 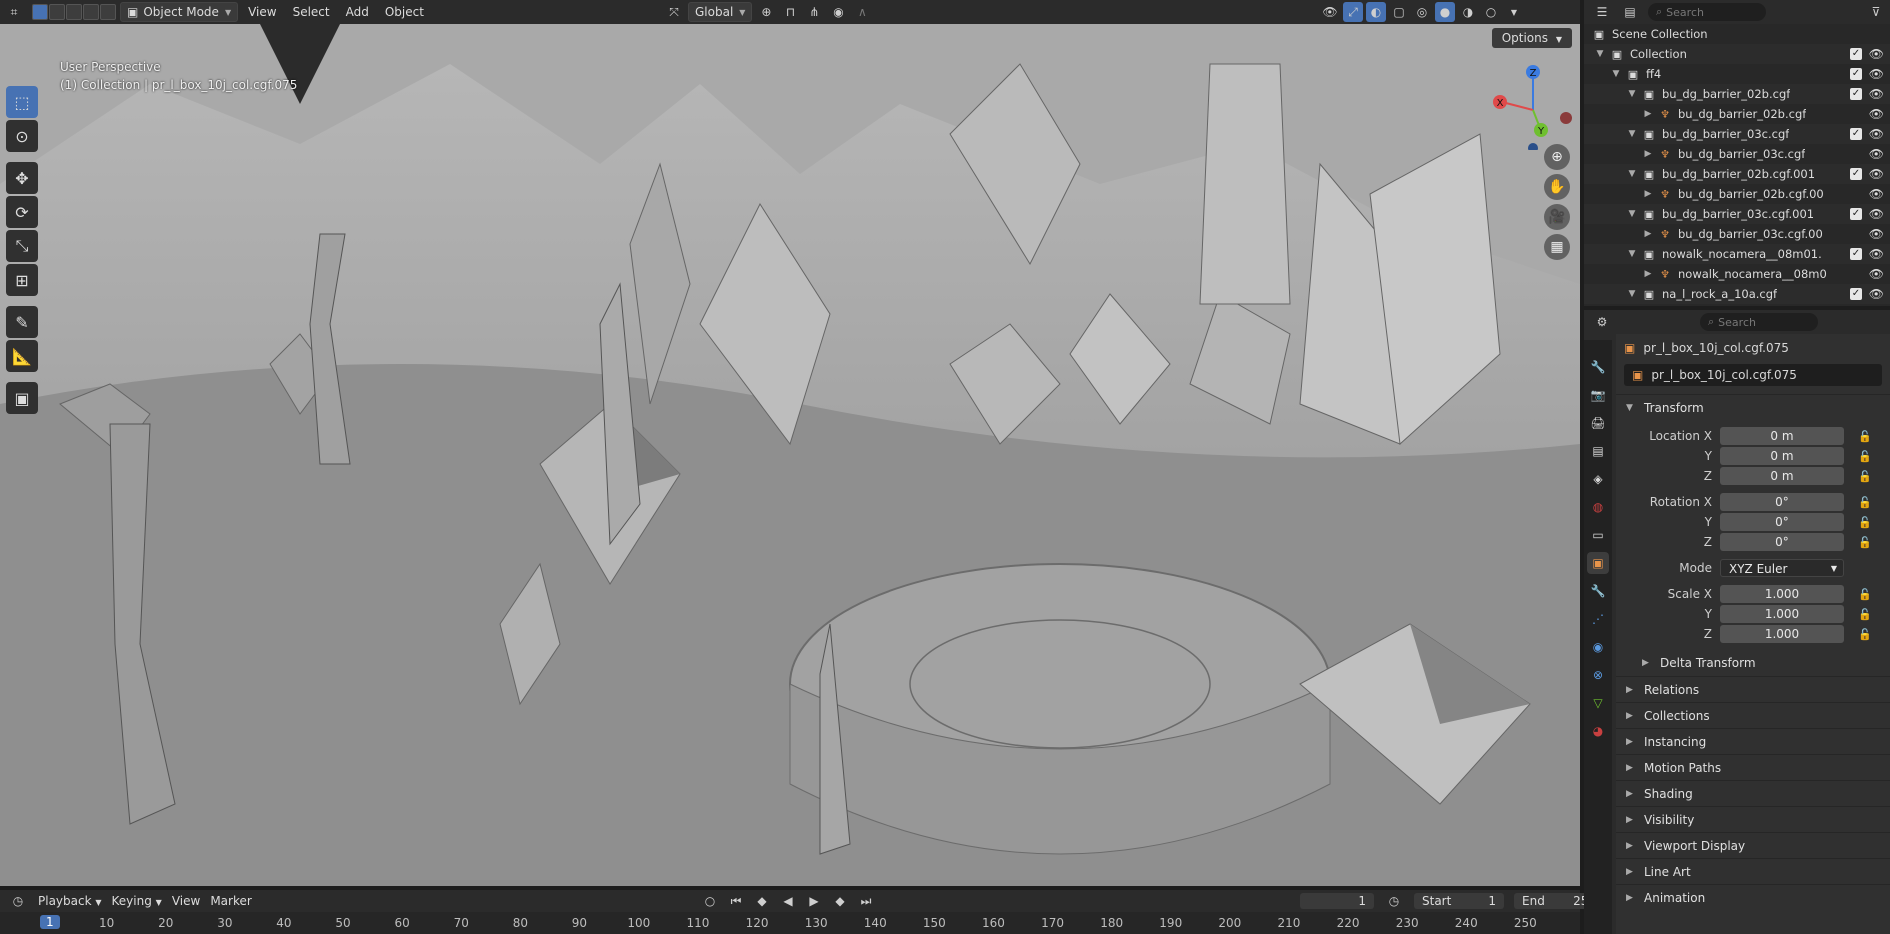 I want to click on menu-object: Object, so click(x=404, y=12).